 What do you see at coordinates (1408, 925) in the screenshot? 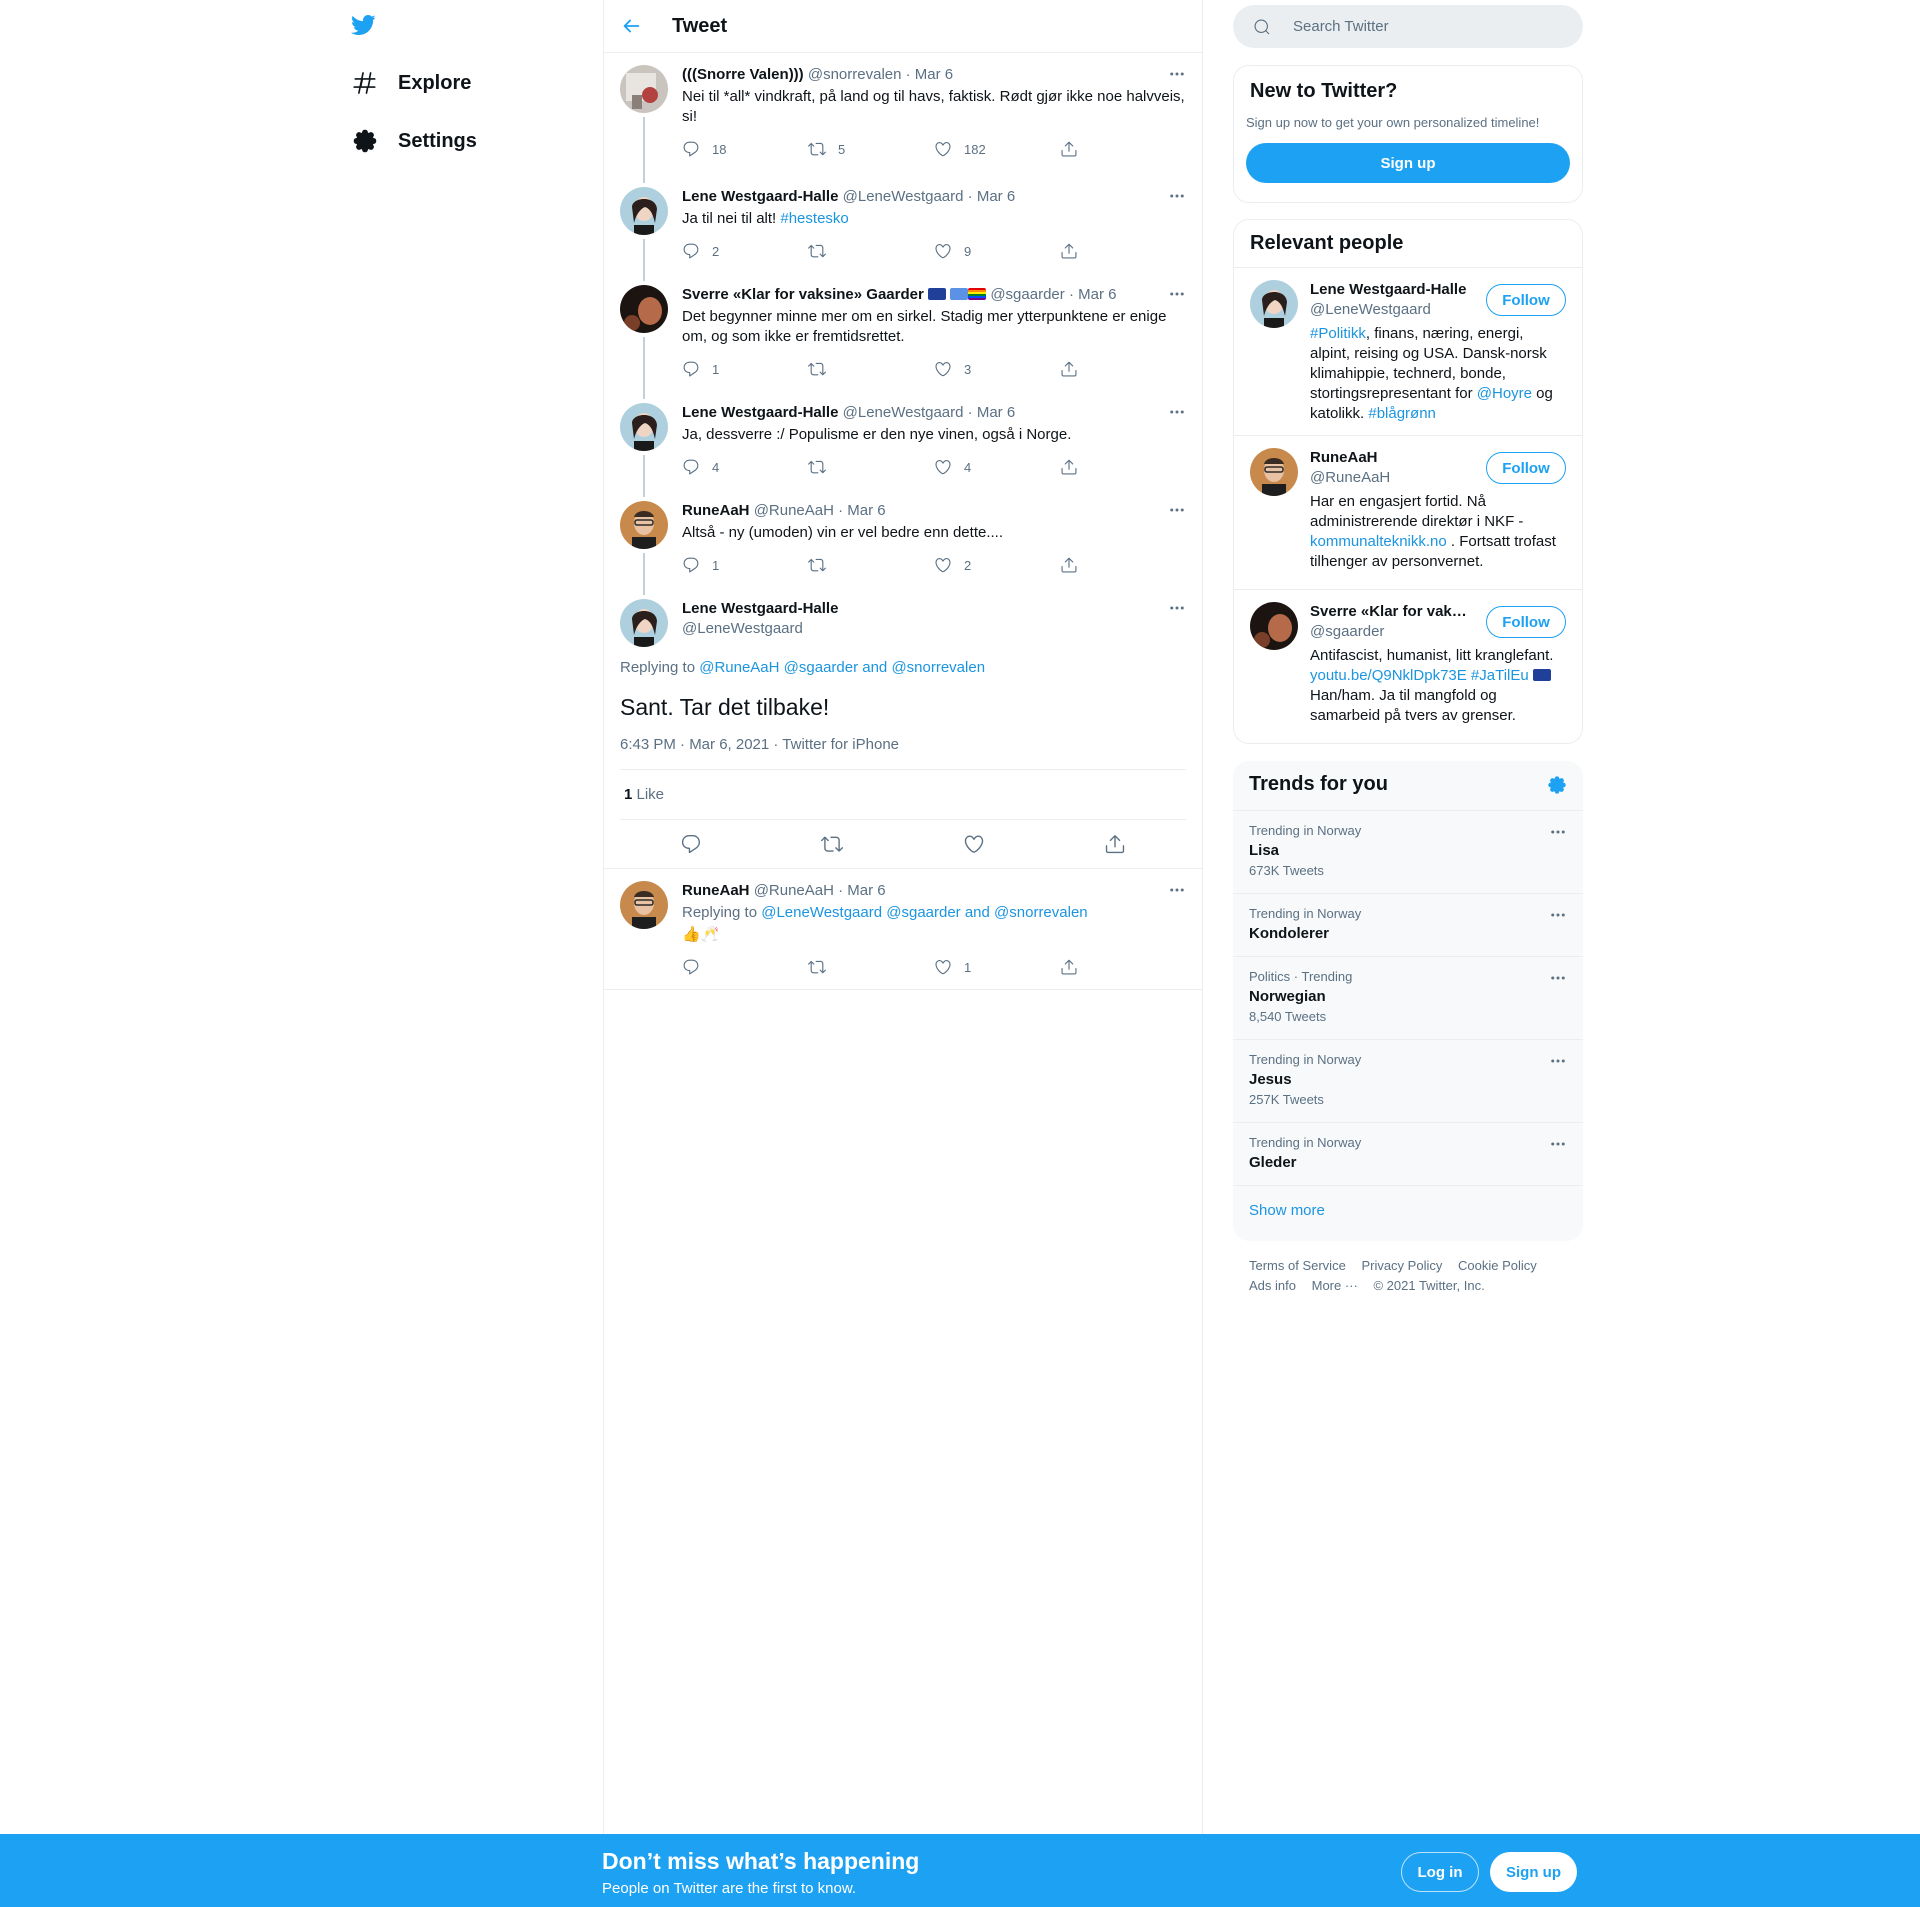
I see `trend-item: Trending in Norway Kondolerer` at bounding box center [1408, 925].